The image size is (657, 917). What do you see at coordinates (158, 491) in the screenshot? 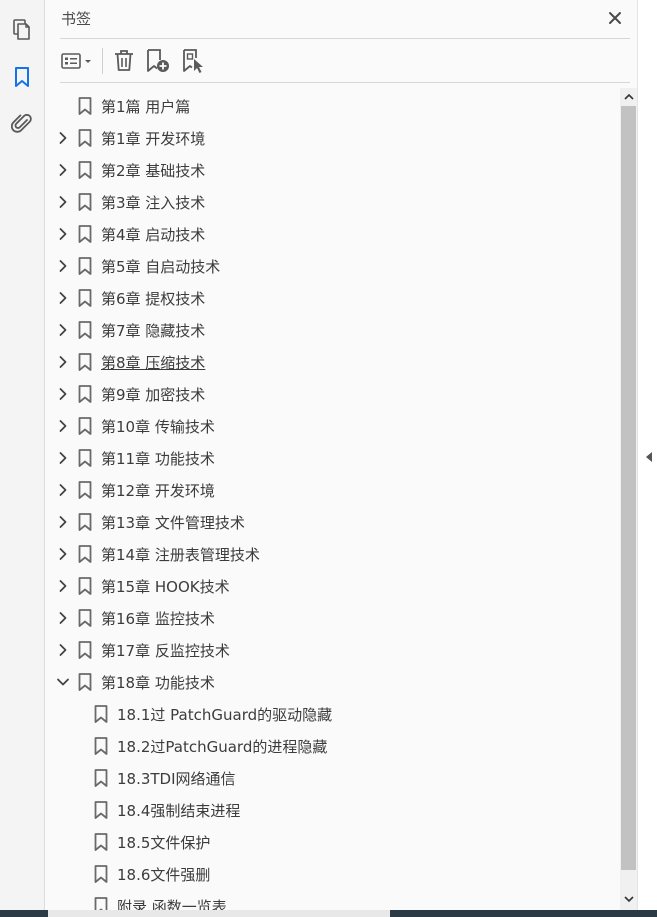
I see `bookmark-label: 第12章 开发环境` at bounding box center [158, 491].